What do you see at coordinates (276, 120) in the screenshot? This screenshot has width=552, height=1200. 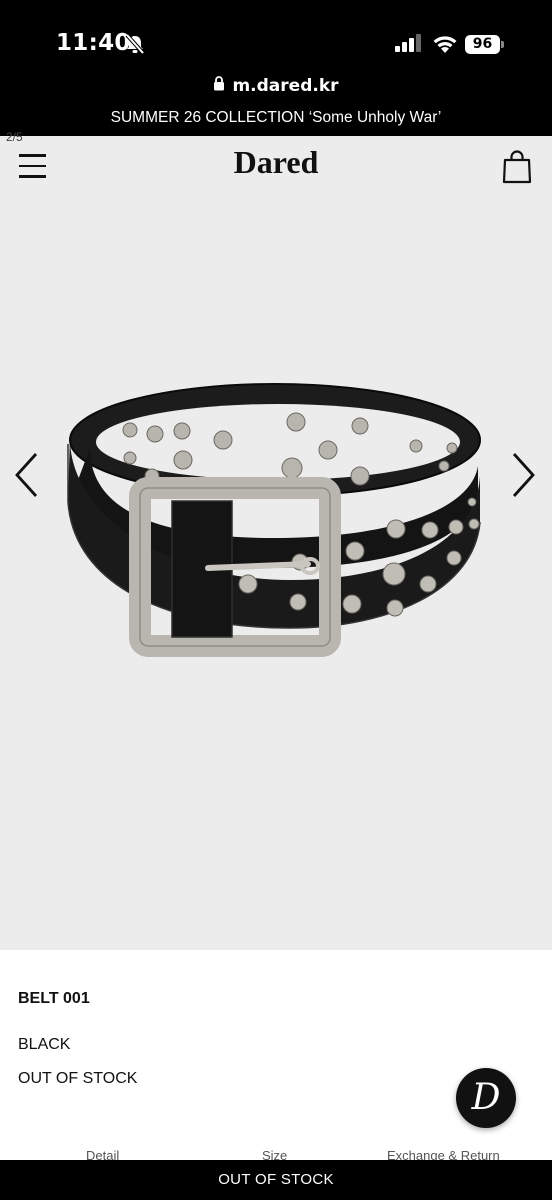 I see `announcement-banner: SUMMER 26 COLLECTION ‘Some Unholy War’` at bounding box center [276, 120].